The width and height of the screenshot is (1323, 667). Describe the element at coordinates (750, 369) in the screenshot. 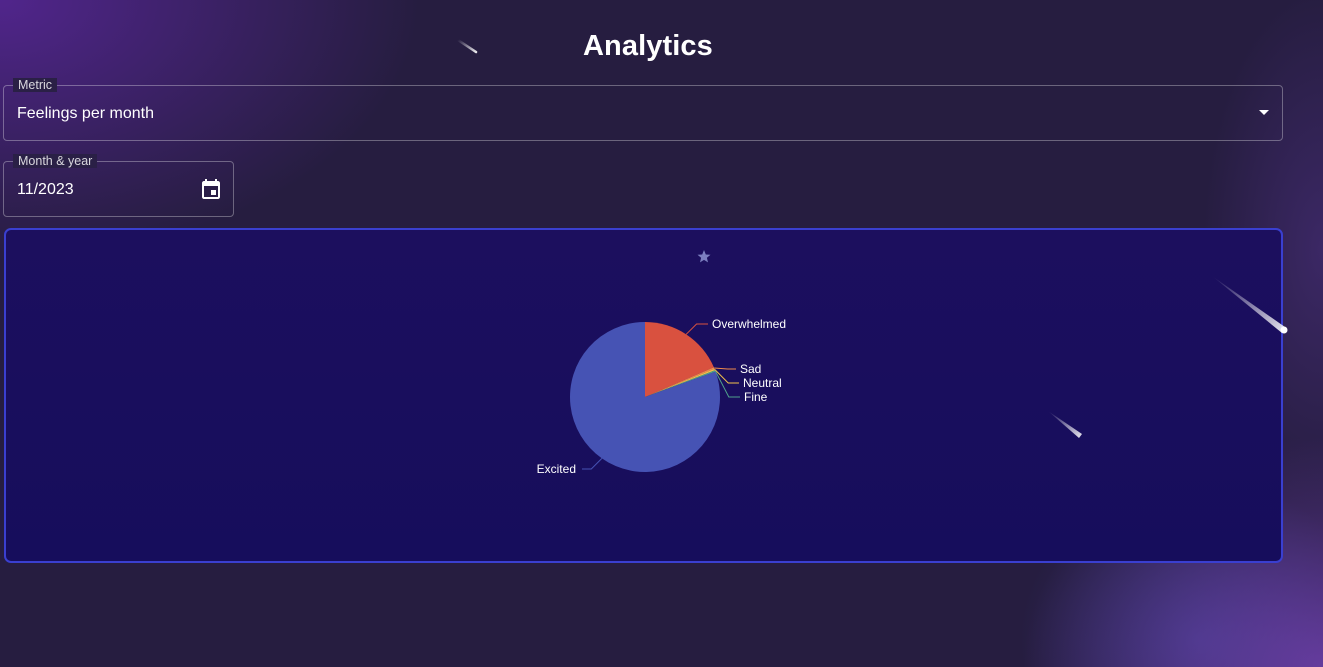

I see `pie-label-sad: Sad` at that location.